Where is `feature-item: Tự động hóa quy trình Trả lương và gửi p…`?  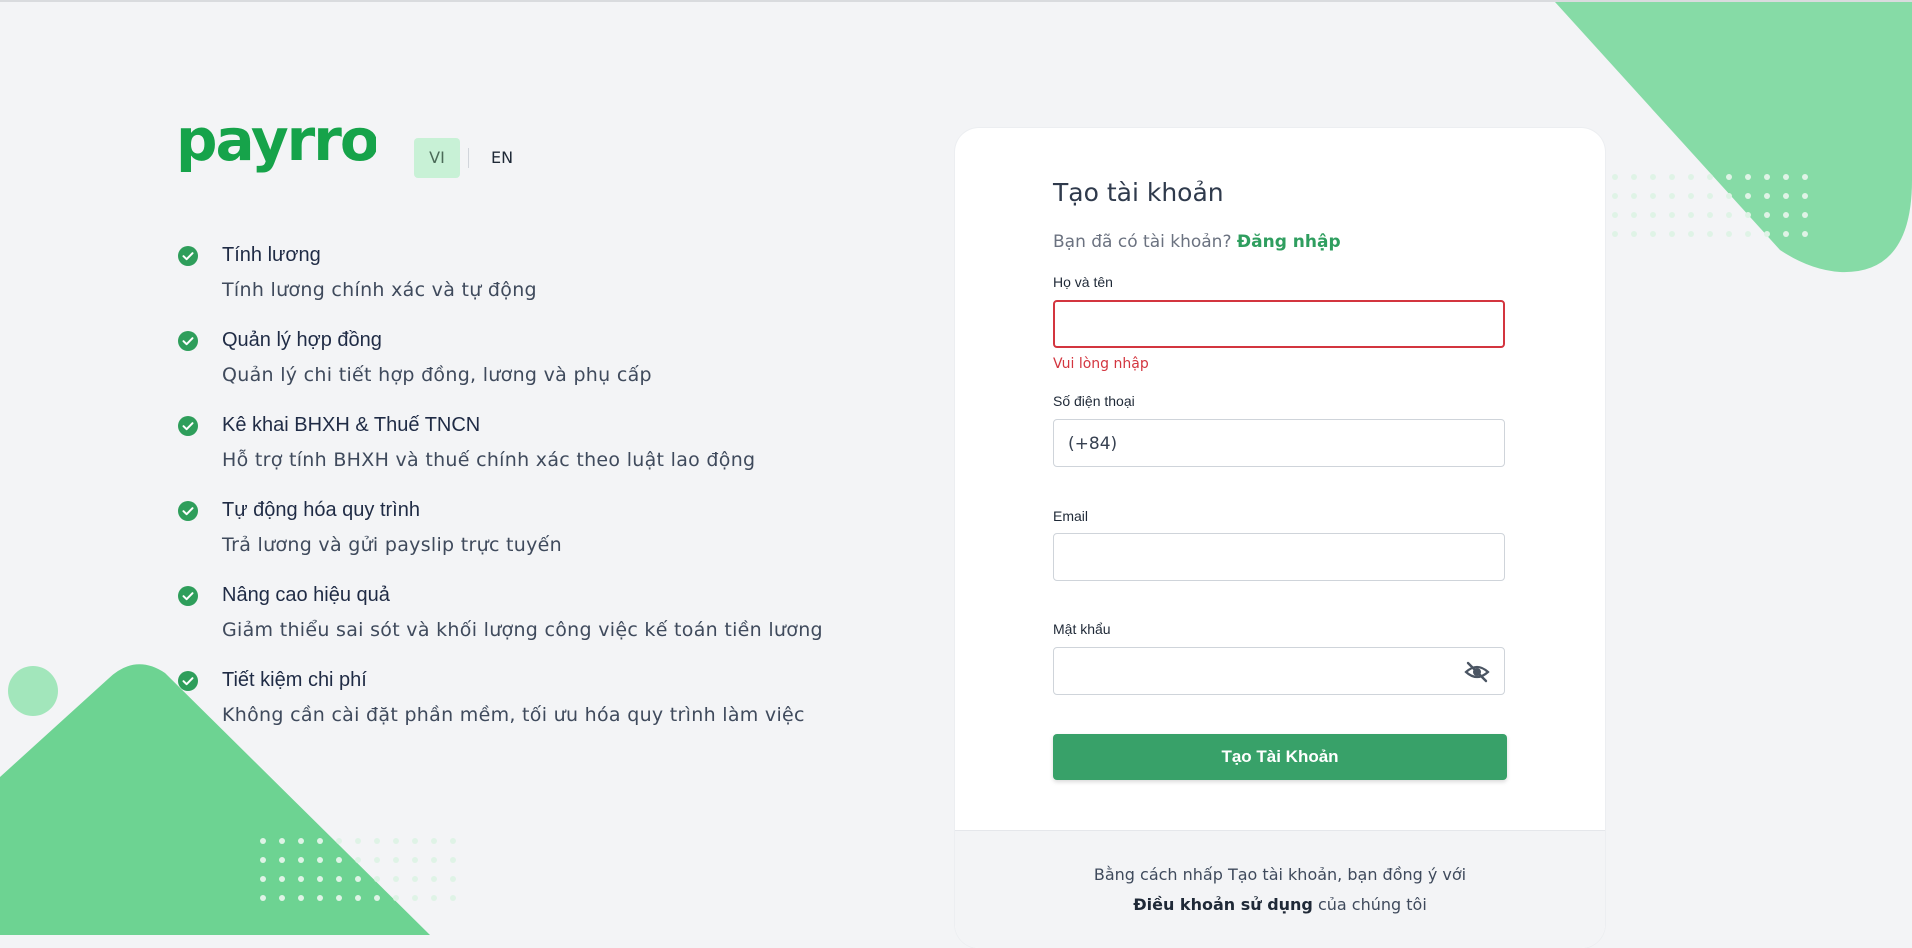
feature-item: Tự động hóa quy trình Trả lương và gửi p… is located at coordinates (528, 537).